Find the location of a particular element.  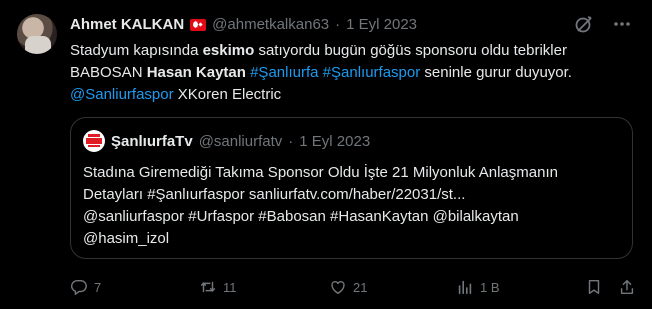

bookmark-button is located at coordinates (594, 287).